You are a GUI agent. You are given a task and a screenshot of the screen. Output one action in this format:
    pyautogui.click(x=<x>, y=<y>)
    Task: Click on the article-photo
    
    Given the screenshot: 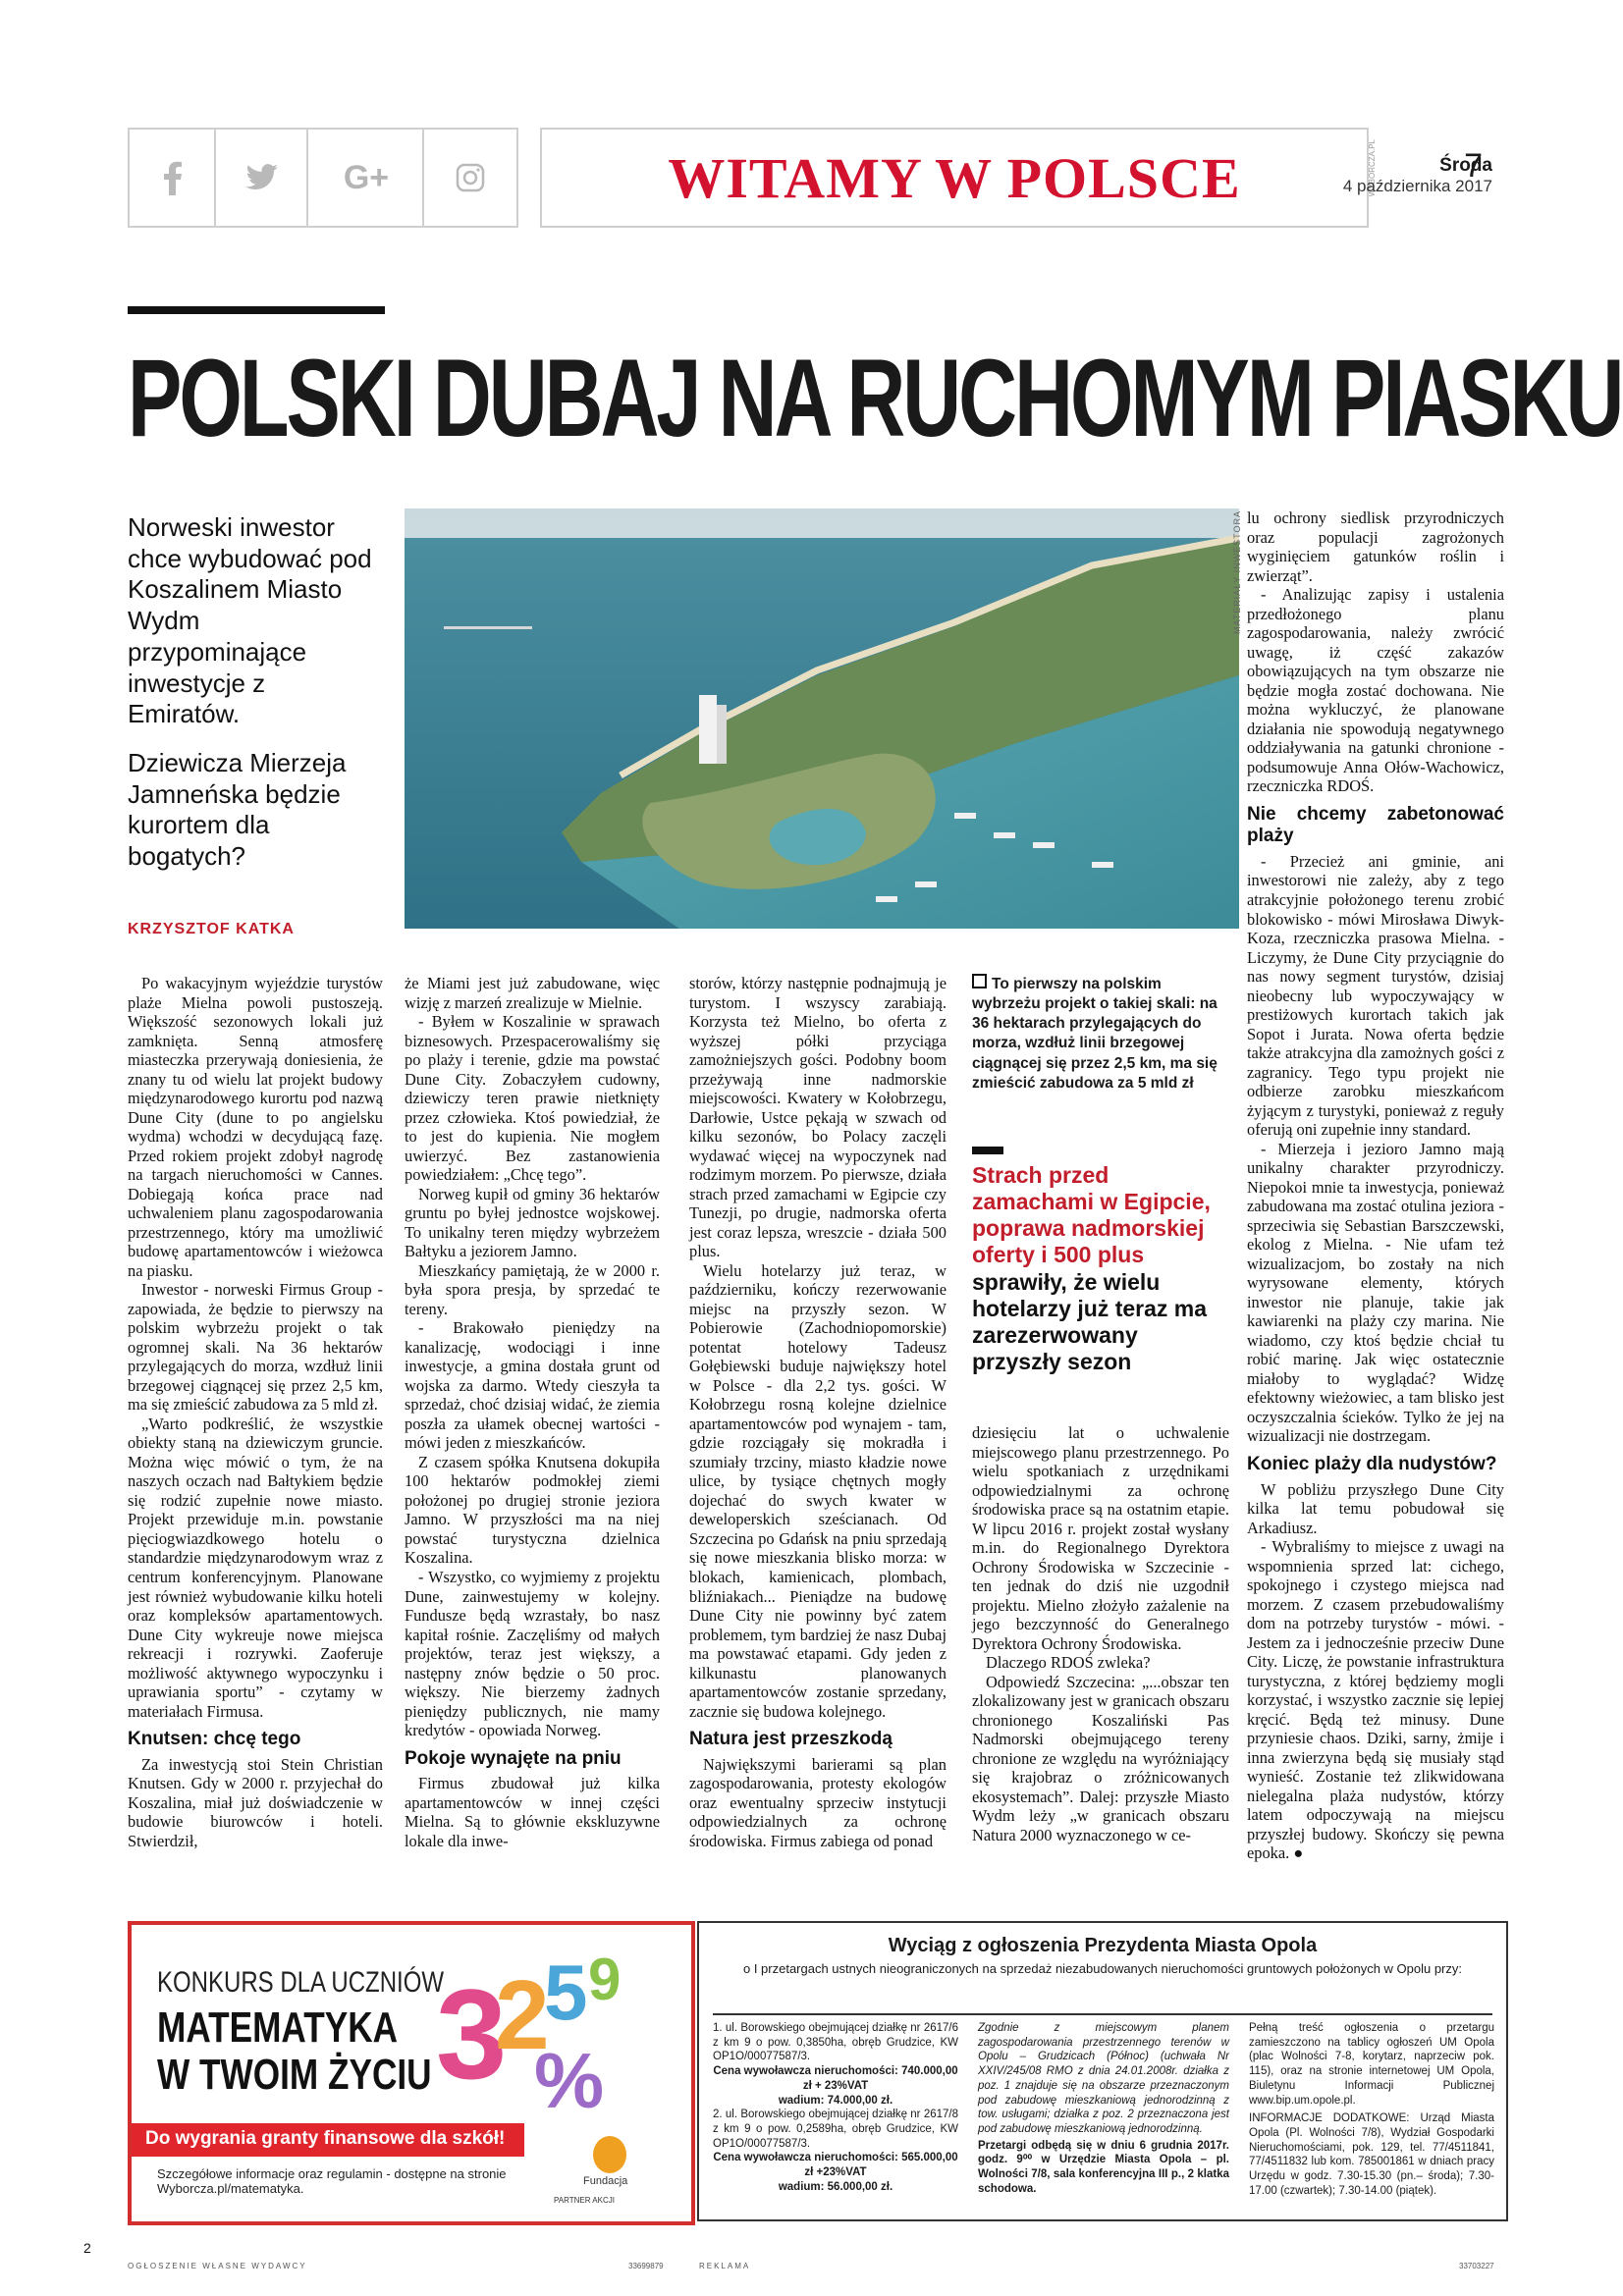 What is the action you would take?
    pyautogui.click(x=822, y=719)
    